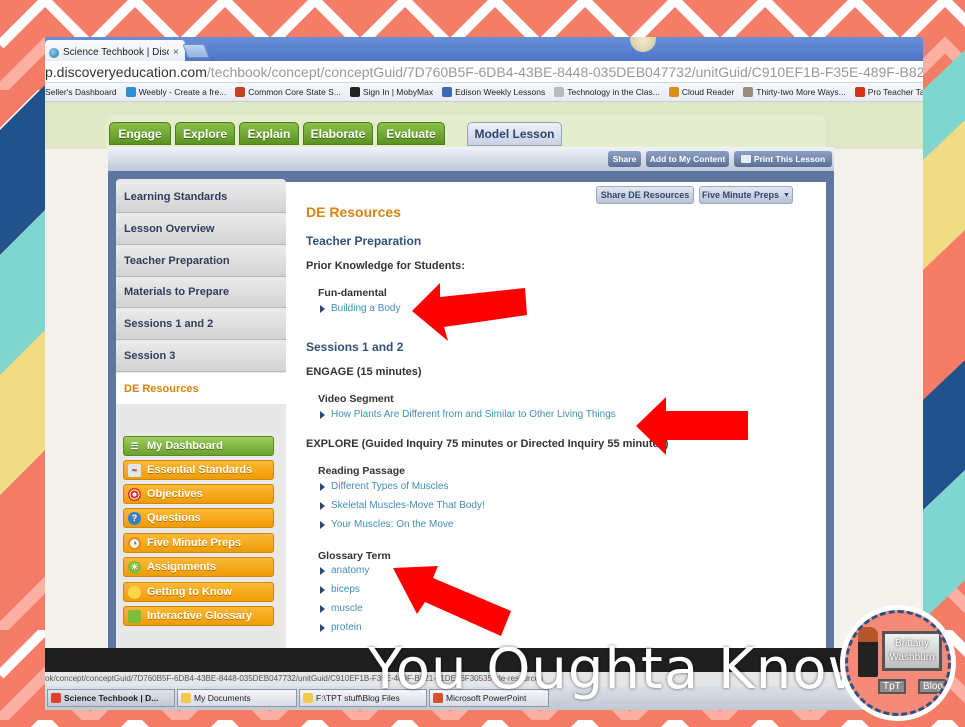 The image size is (965, 727). What do you see at coordinates (687, 159) in the screenshot?
I see `add-to-my-content-button: Add to My Content` at bounding box center [687, 159].